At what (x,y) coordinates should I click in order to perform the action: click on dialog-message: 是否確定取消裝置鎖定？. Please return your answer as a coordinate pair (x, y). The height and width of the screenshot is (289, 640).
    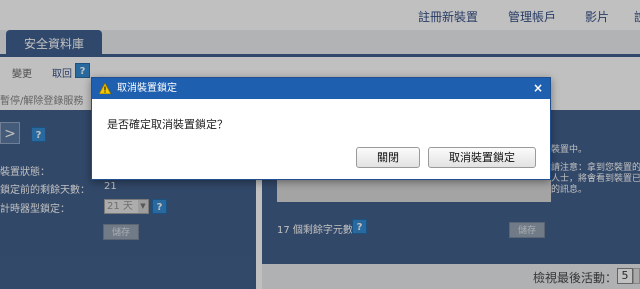
    Looking at the image, I should click on (167, 124).